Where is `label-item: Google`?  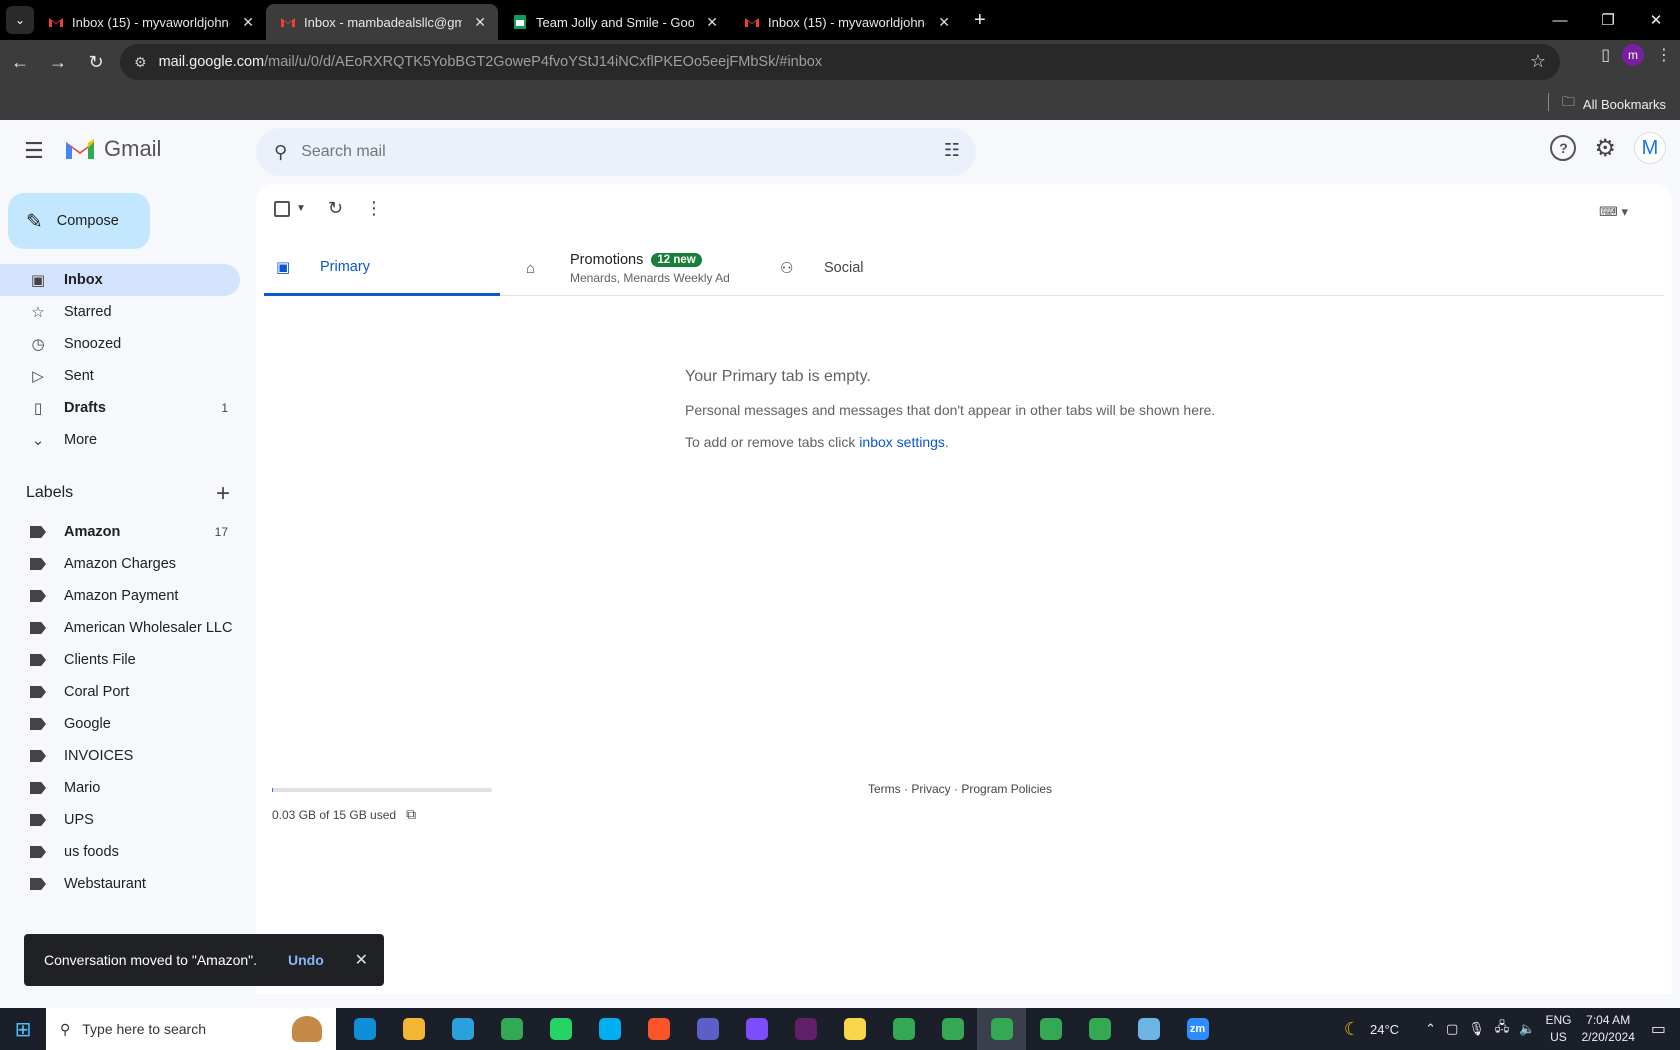 label-item: Google is located at coordinates (120, 724).